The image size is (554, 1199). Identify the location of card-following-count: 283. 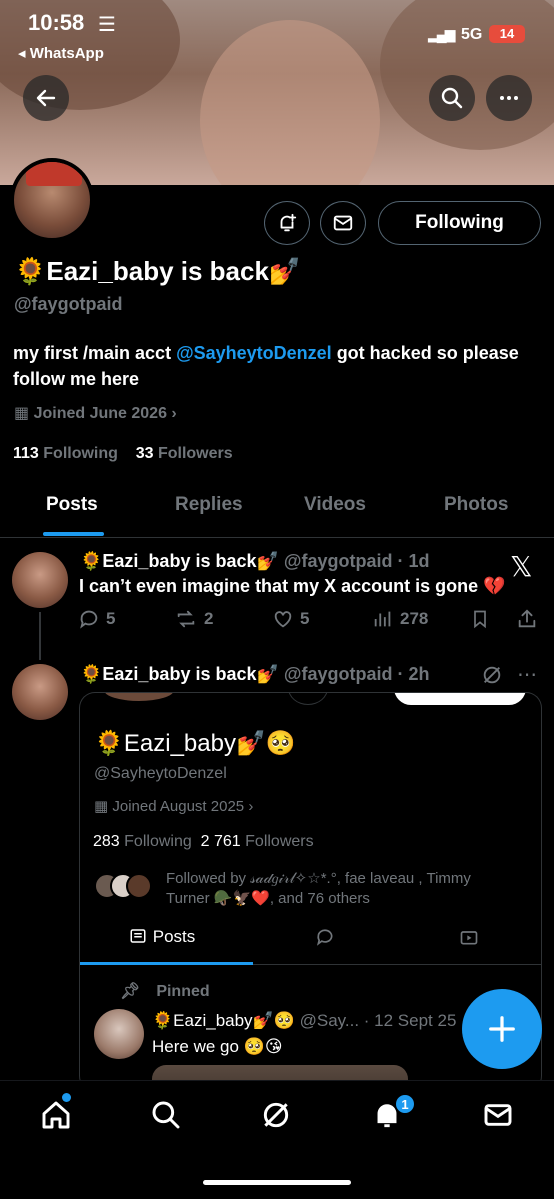
(106, 841).